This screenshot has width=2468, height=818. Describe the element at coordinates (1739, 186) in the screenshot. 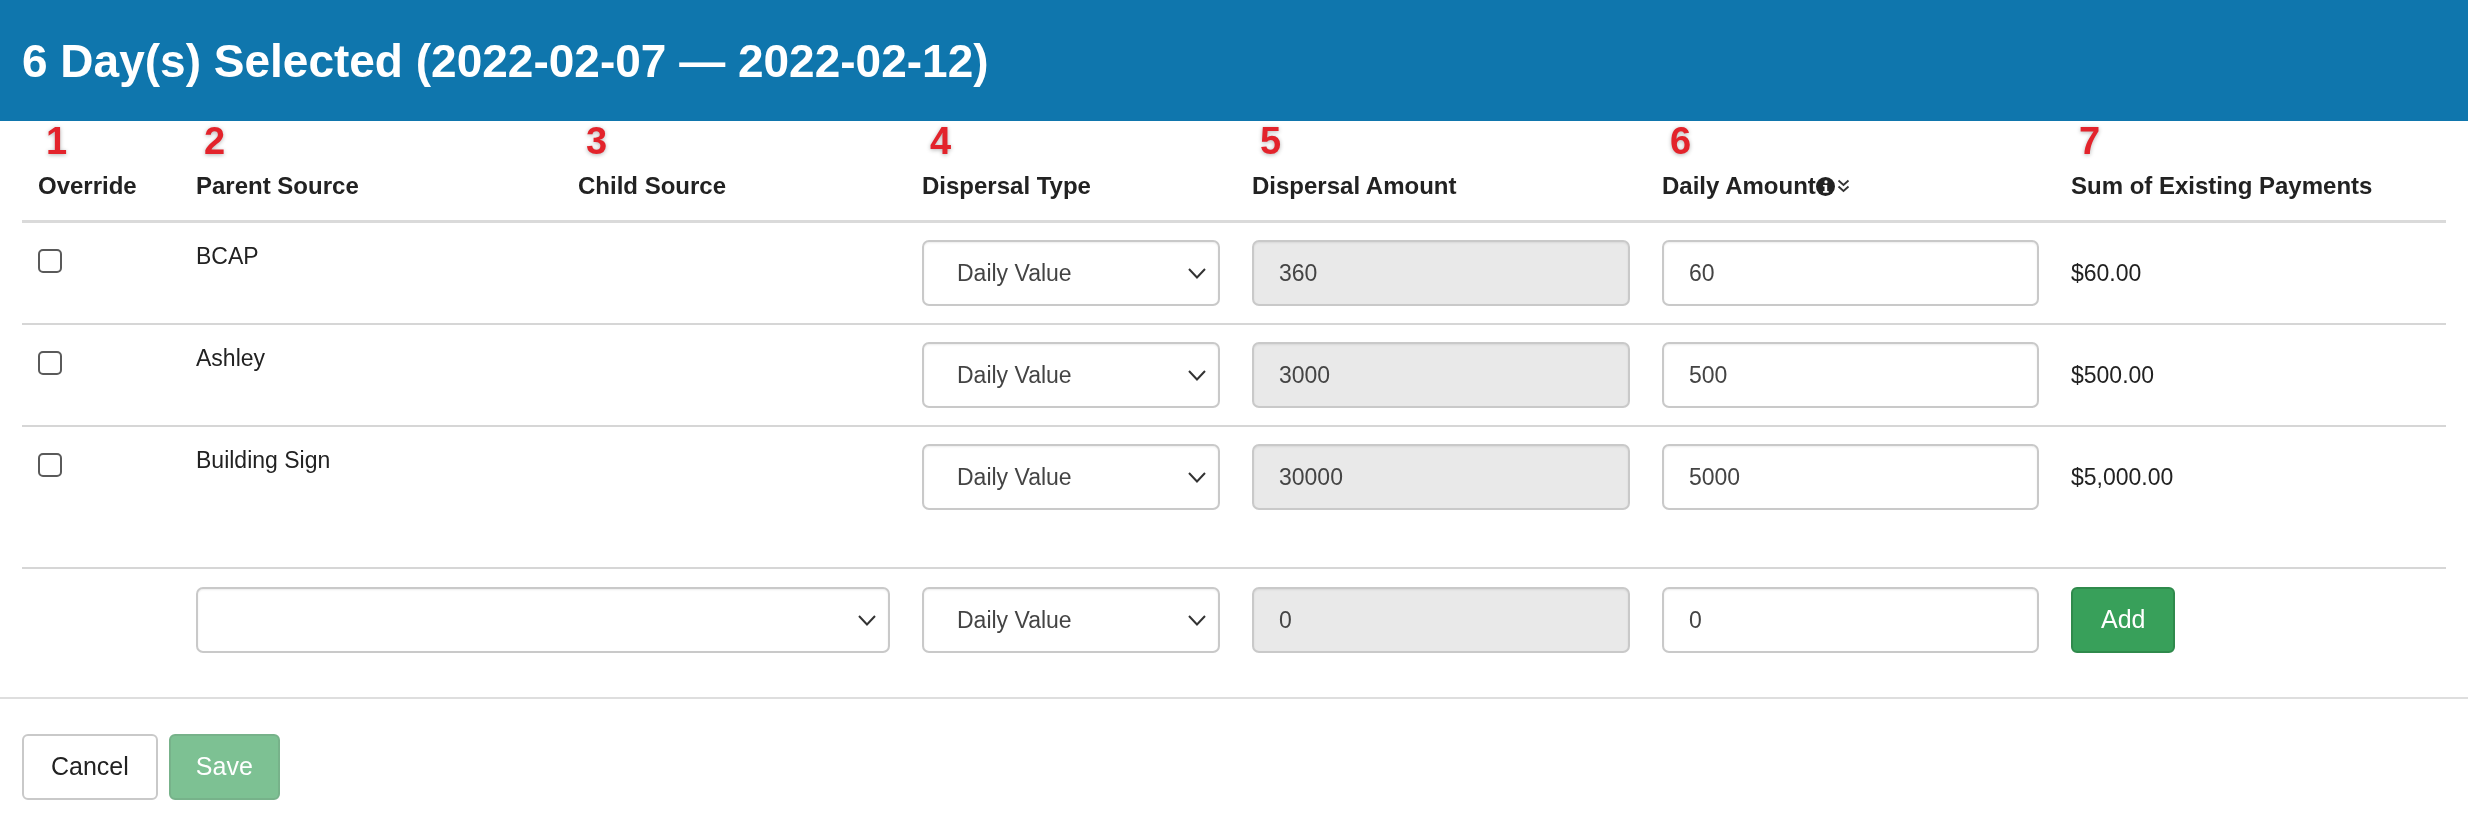

I see `column-header: Daily Amount` at that location.